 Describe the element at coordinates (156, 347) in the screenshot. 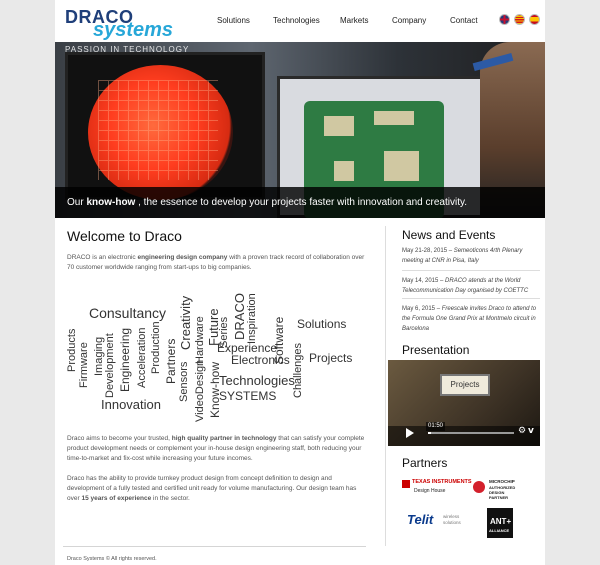

I see `word-production: Production` at that location.